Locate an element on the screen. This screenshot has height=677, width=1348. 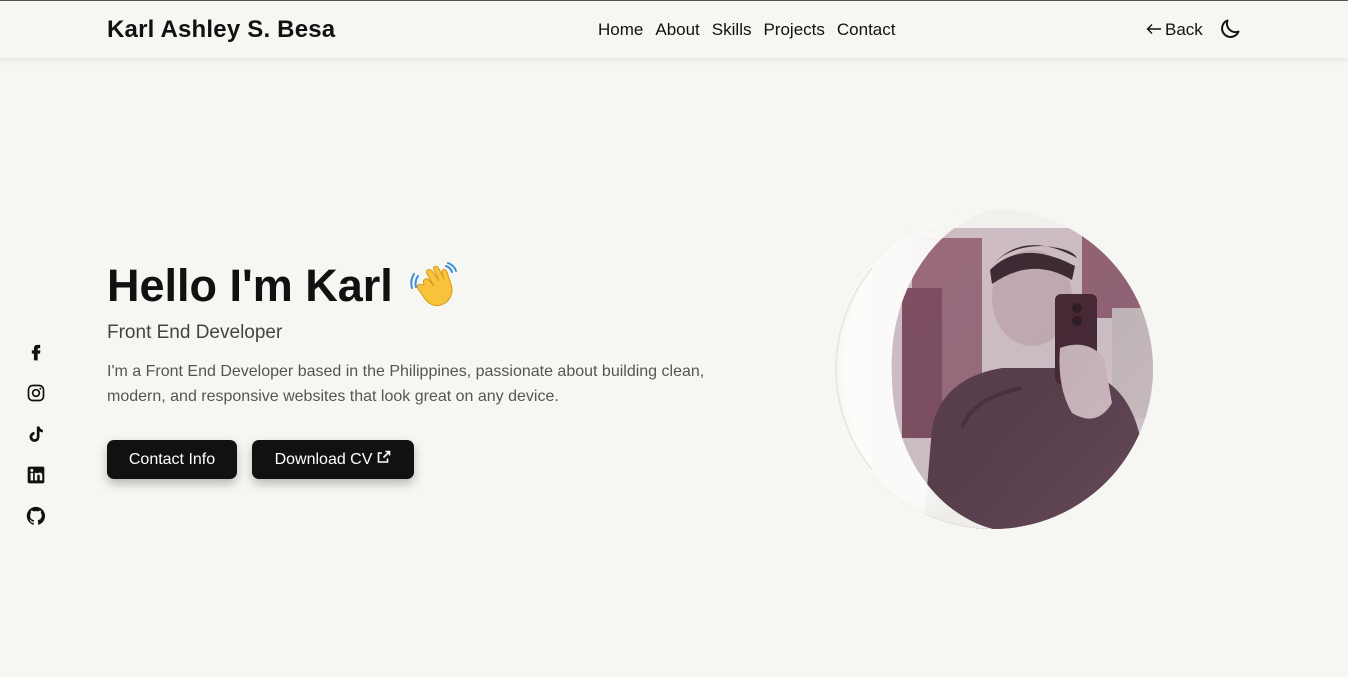
facebook-icon is located at coordinates (36, 352).